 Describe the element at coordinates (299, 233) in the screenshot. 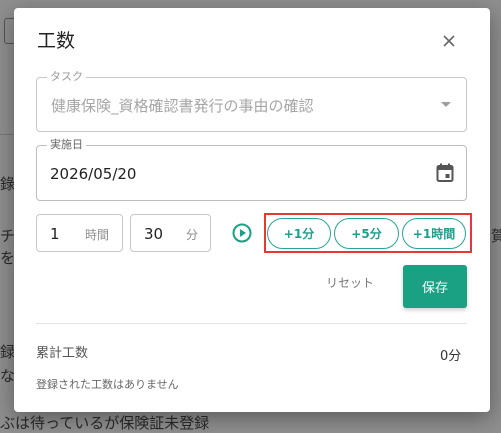

I see `add-1-minute-button: +1分` at that location.